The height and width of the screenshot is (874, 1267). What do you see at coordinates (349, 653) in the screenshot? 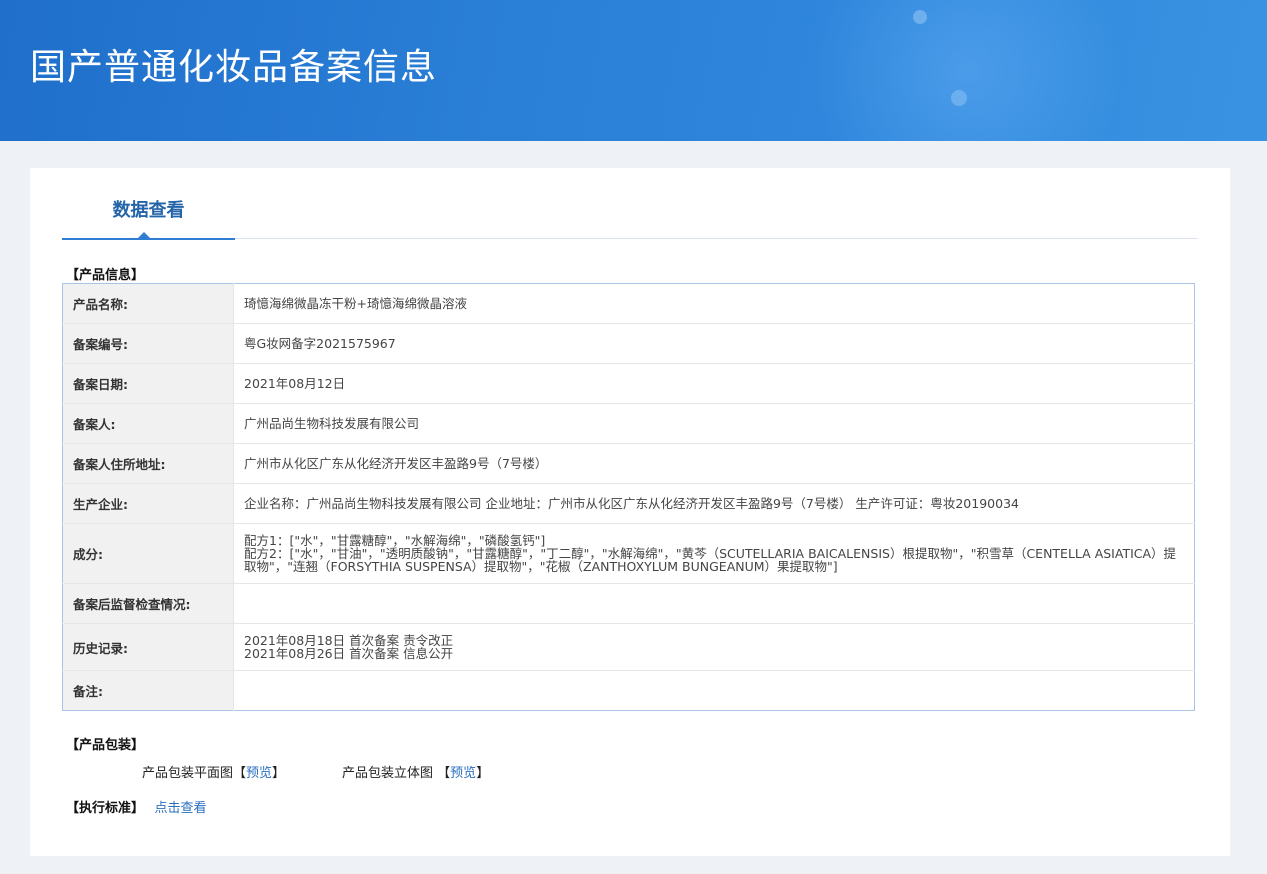
I see `history-line: 2021年08月26日 首次备案 信息公开` at bounding box center [349, 653].